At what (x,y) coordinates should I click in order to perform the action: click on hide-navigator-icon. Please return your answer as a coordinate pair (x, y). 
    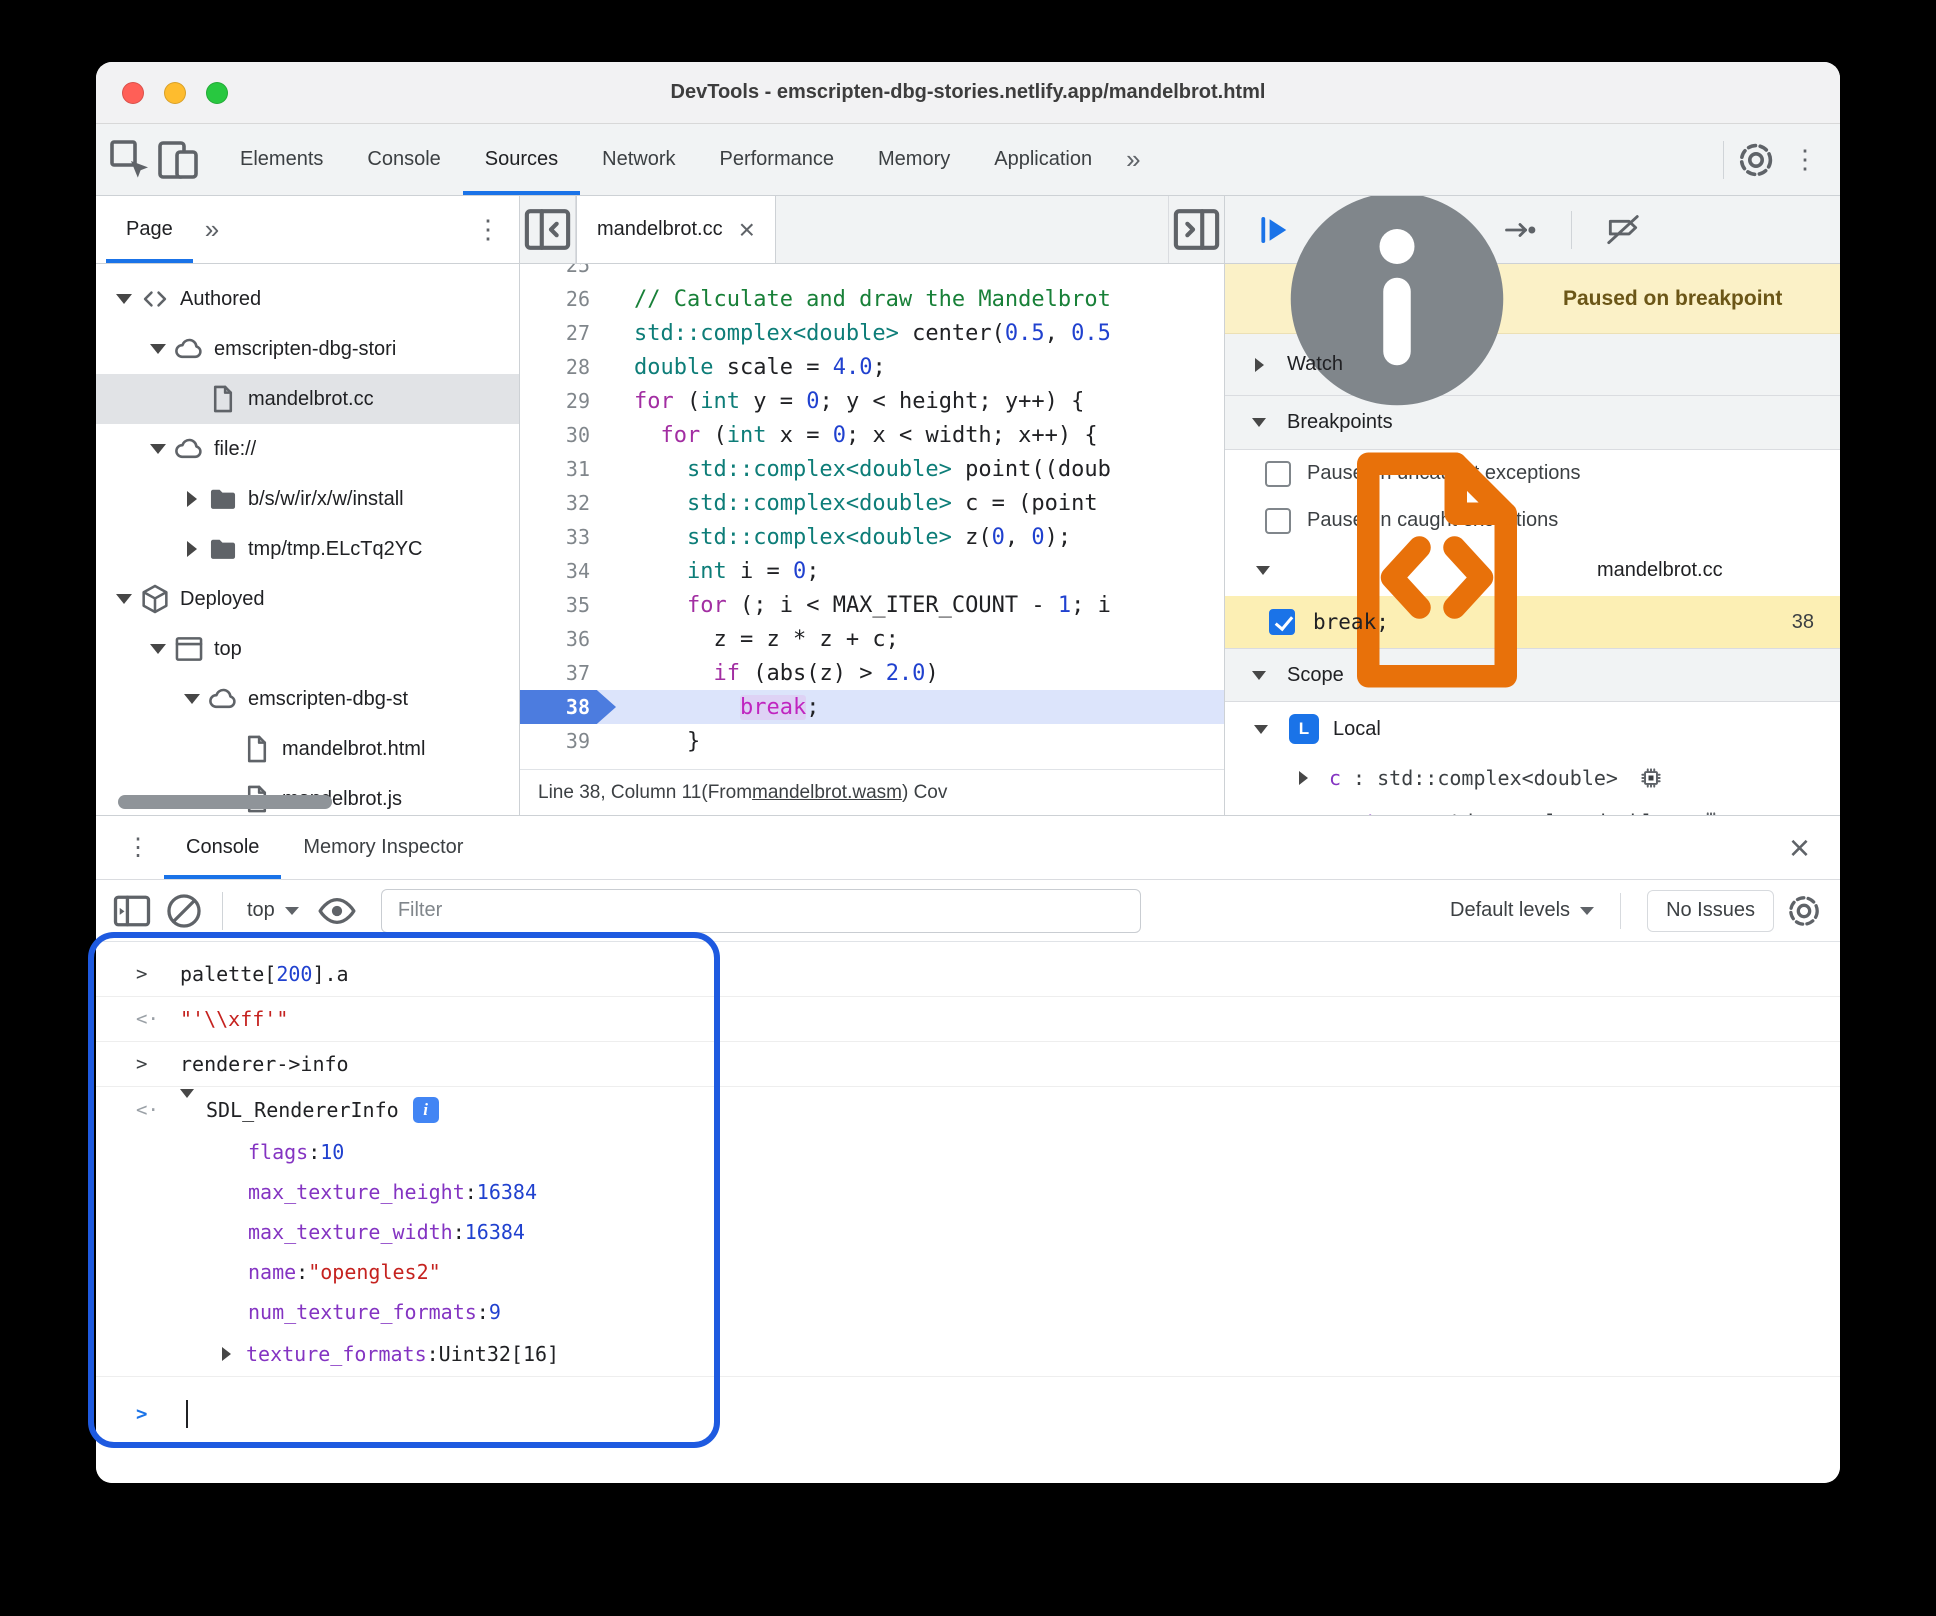
    Looking at the image, I should click on (548, 229).